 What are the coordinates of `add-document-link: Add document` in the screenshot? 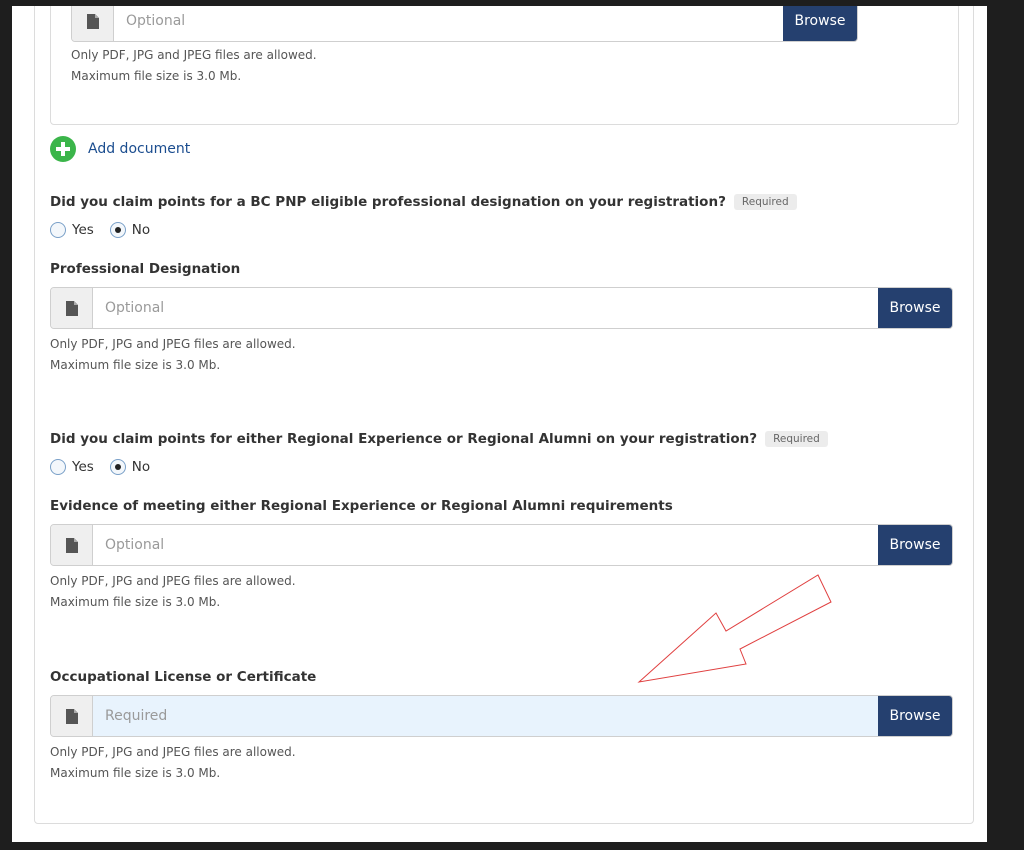 It's located at (120, 149).